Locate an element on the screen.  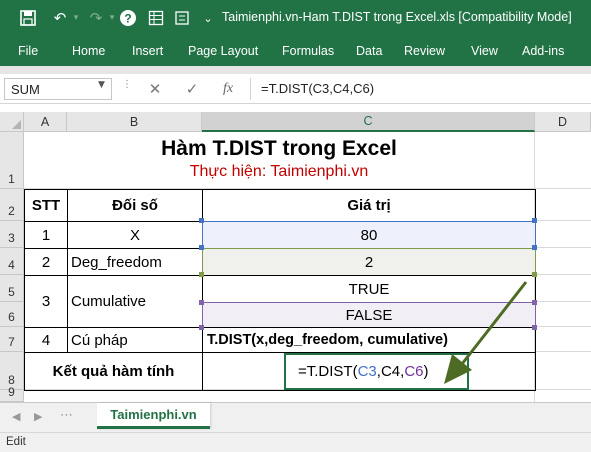
row-header-5: 5 is located at coordinates (12, 288).